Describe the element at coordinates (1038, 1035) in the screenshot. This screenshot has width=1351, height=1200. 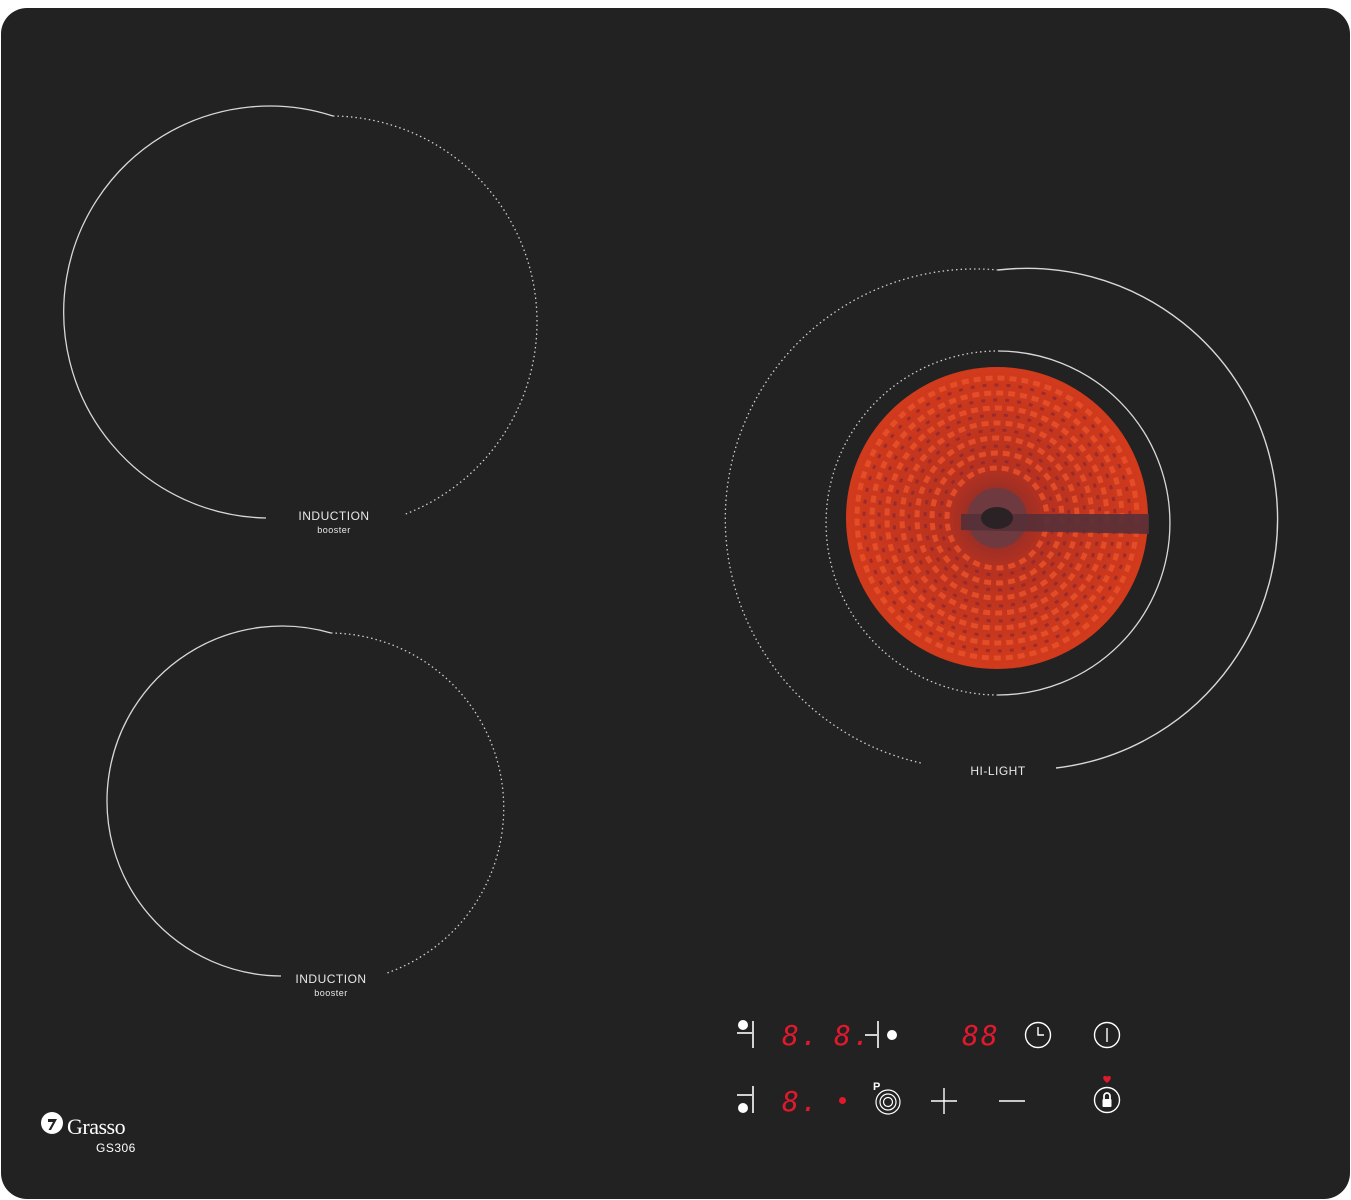
I see `clock-icon` at that location.